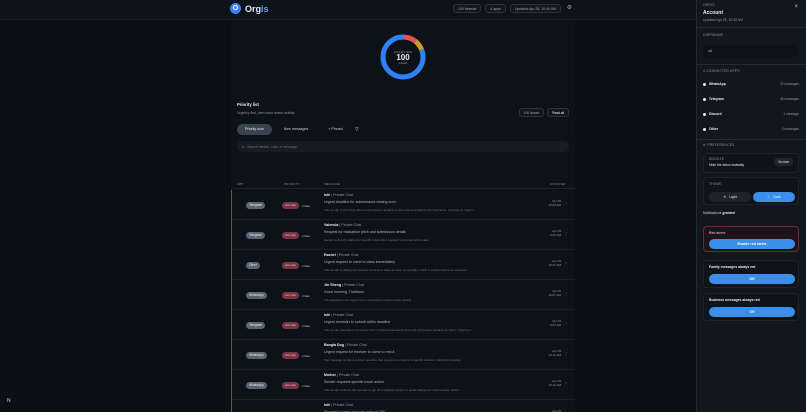 The image size is (806, 412). What do you see at coordinates (495, 8) in the screenshot?
I see `apps-count-chip: 4 apps` at bounding box center [495, 8].